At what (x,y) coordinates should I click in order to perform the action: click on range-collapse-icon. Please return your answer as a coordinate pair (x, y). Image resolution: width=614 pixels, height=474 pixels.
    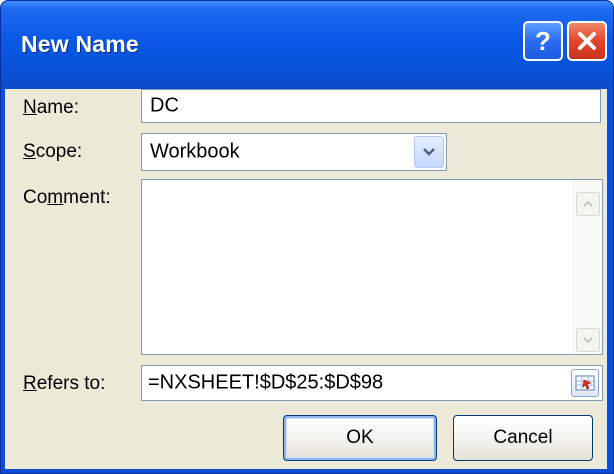
    Looking at the image, I should click on (585, 383).